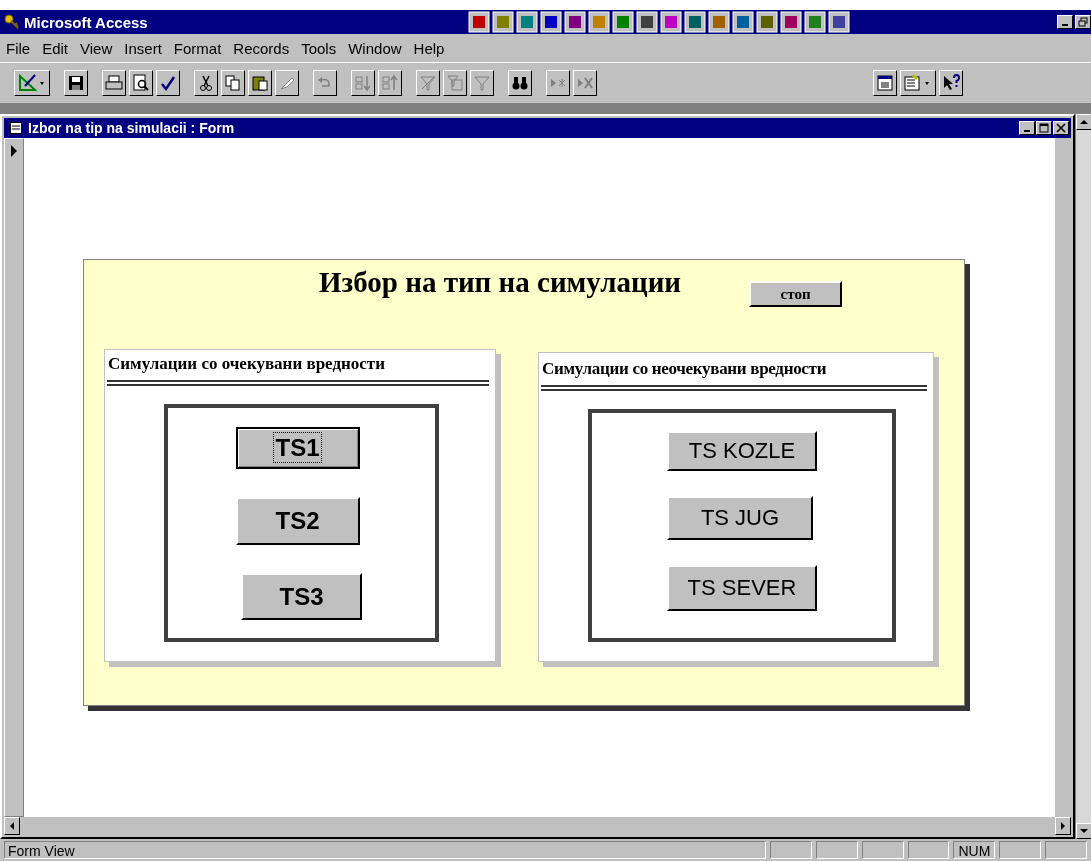 The image size is (1091, 861). I want to click on record-selector, so click(14, 477).